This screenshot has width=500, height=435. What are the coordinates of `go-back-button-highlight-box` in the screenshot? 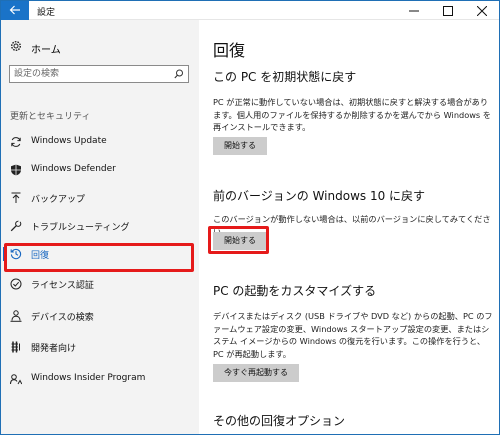 It's located at (238, 240).